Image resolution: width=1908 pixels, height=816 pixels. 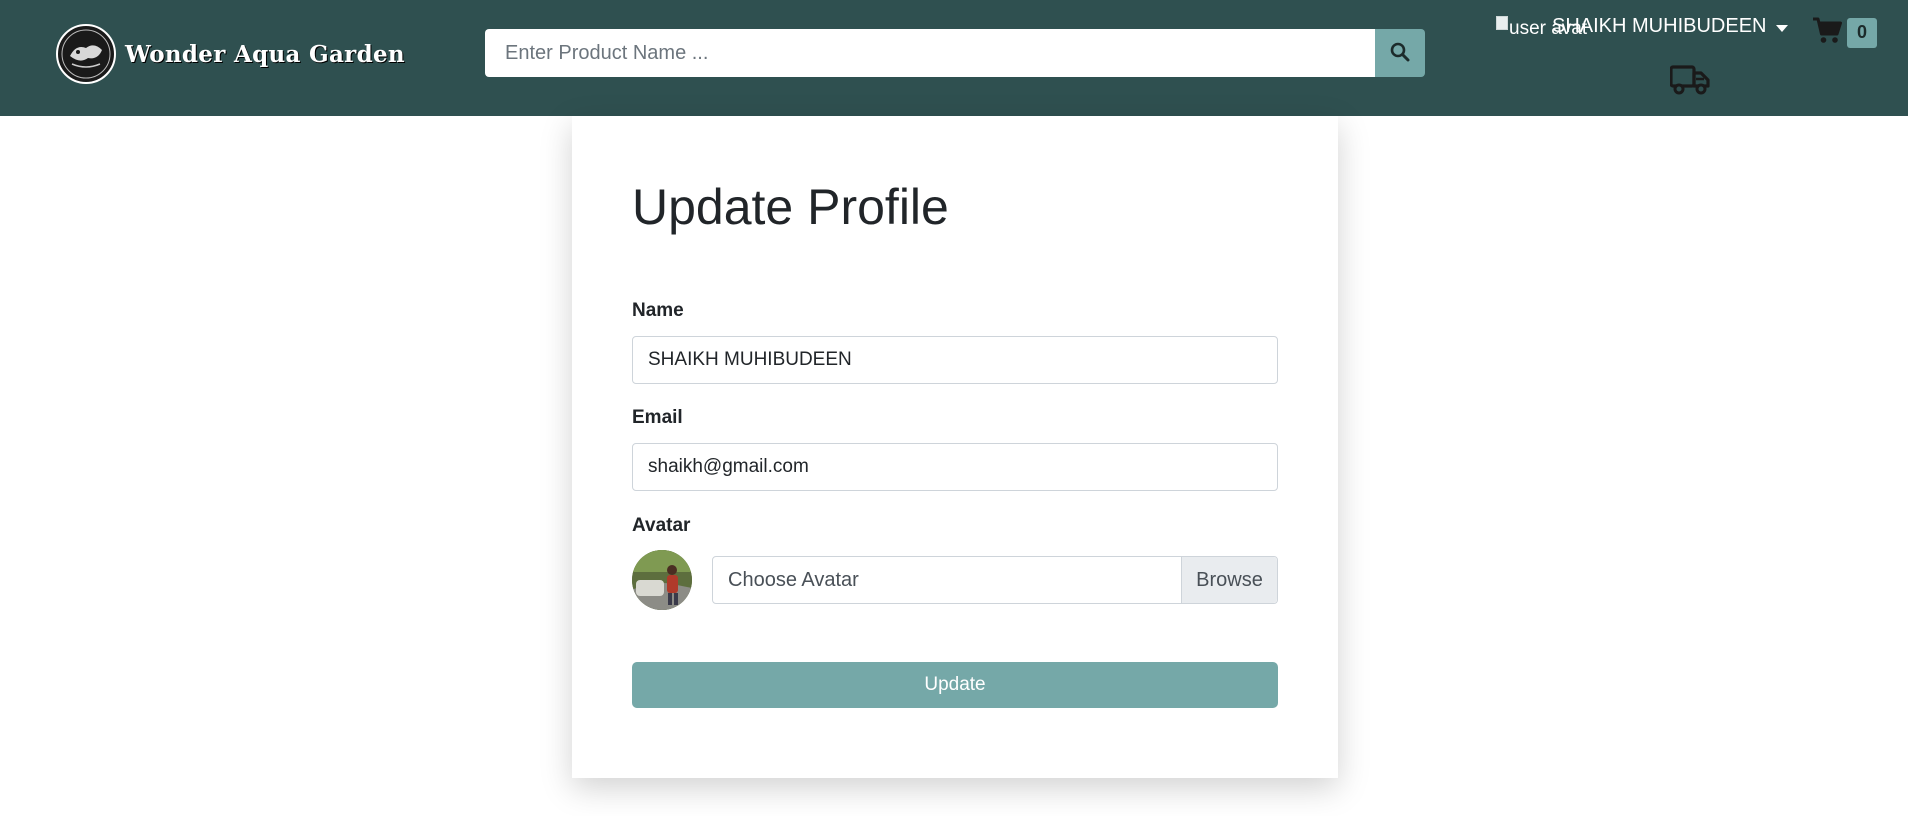 I want to click on search-button, so click(x=1400, y=53).